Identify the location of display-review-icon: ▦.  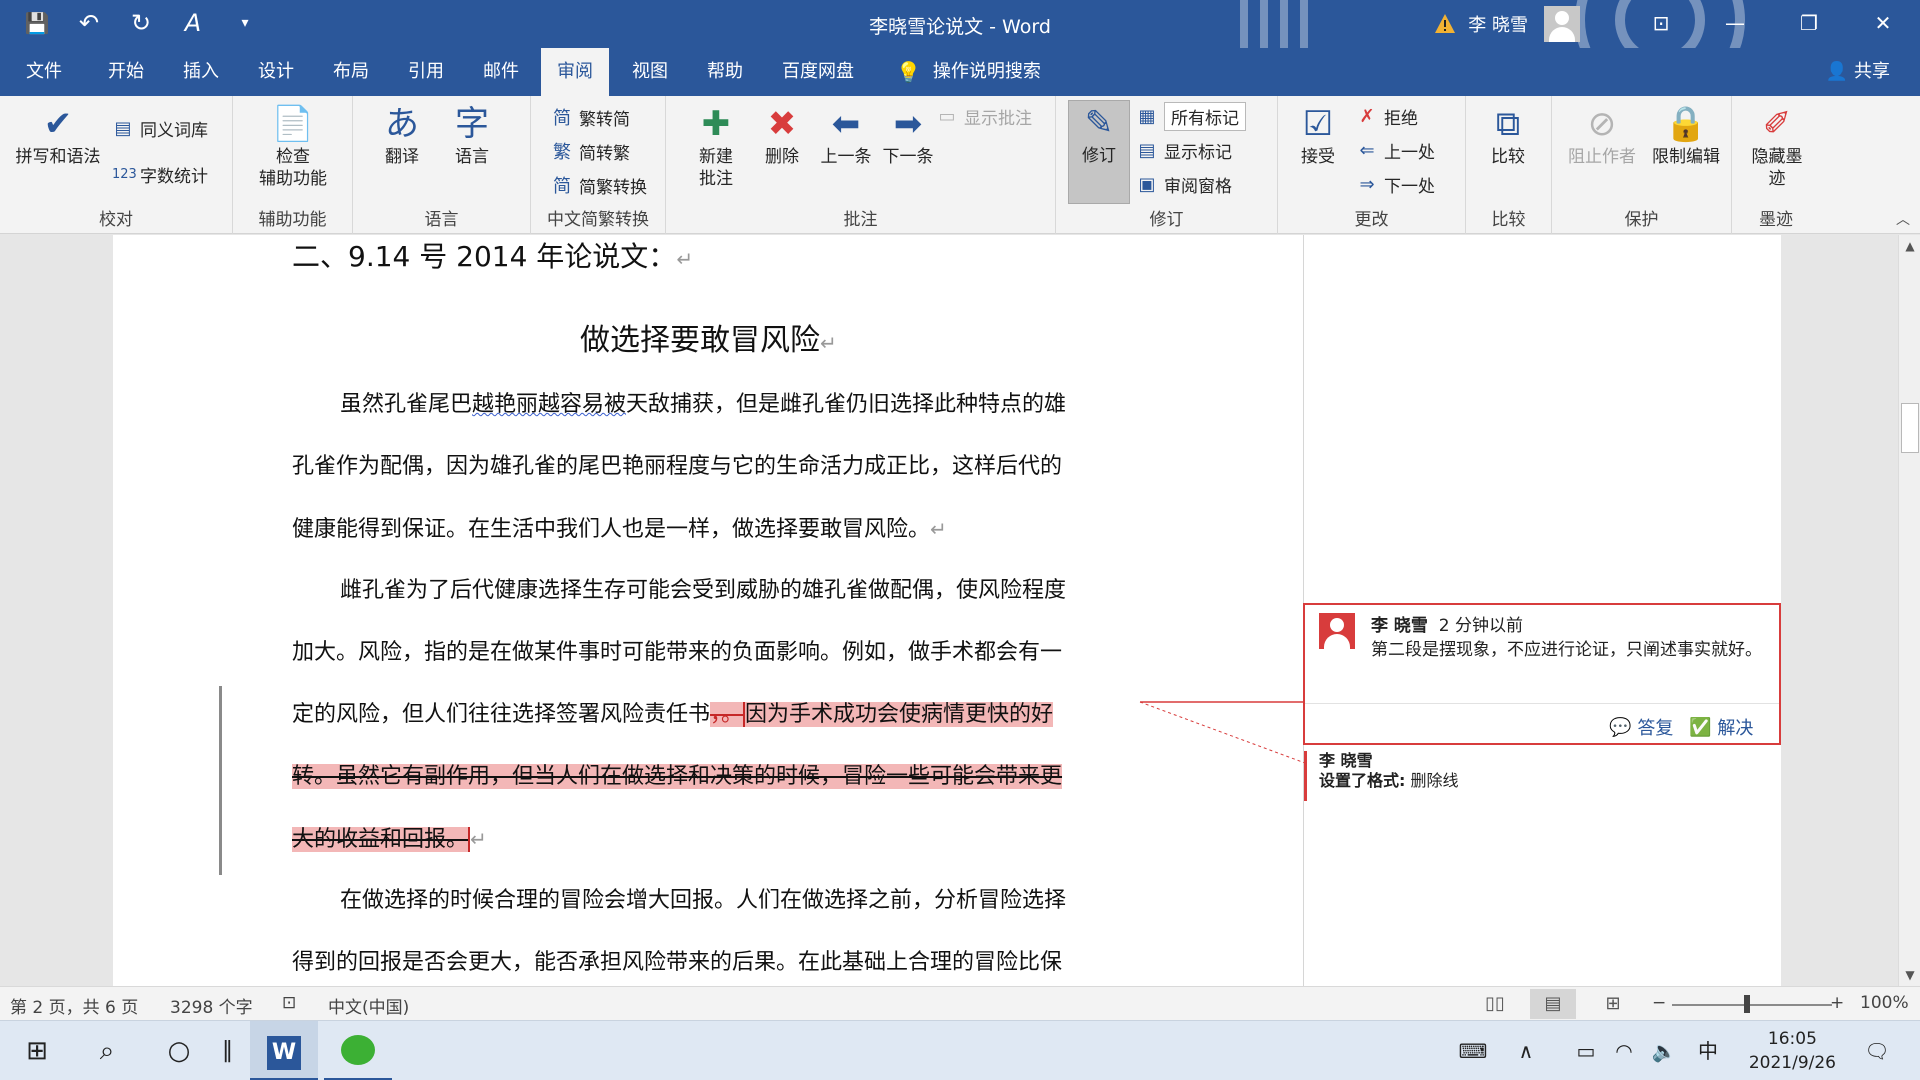
(1147, 116).